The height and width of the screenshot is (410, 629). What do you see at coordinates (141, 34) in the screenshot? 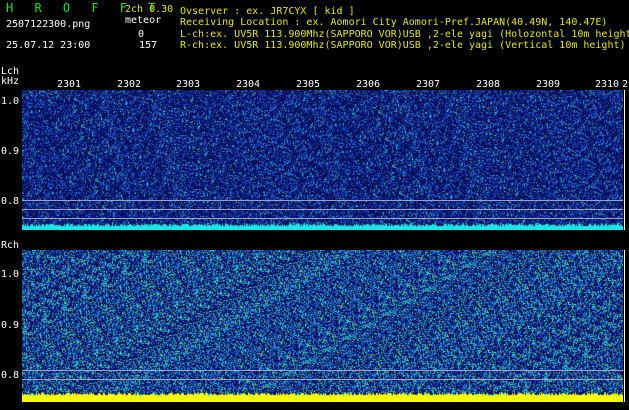
I see `lch-meteor-count: 0` at bounding box center [141, 34].